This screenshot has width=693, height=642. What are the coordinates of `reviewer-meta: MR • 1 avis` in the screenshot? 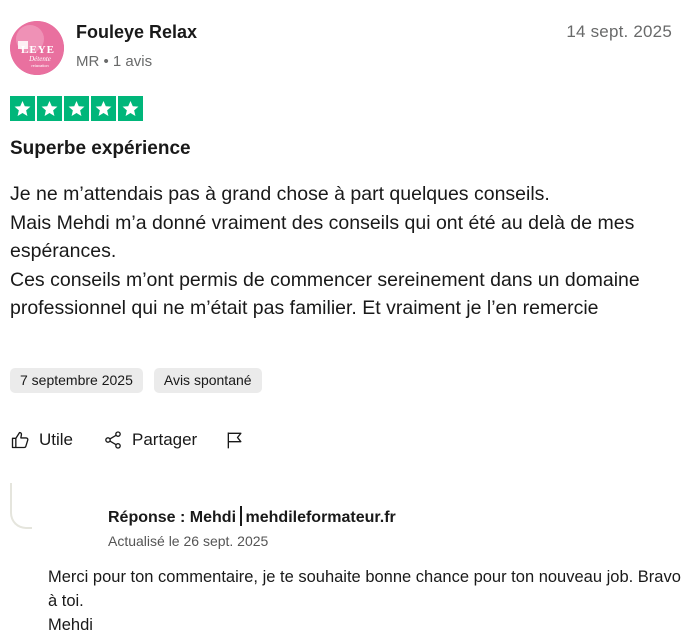 It's located at (114, 61).